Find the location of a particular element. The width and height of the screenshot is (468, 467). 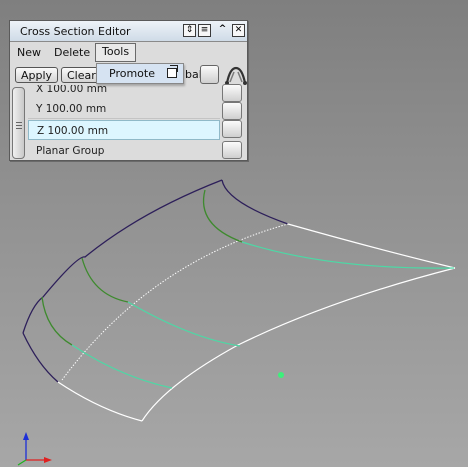

window-title: Cross Section Editor is located at coordinates (75, 31).